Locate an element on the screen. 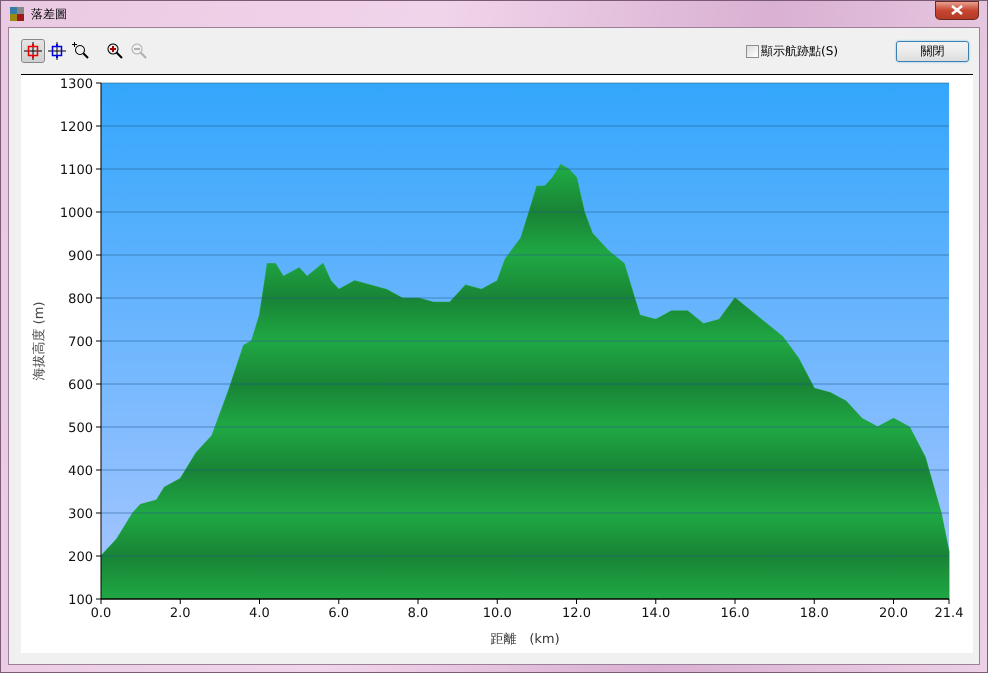  x-tick-label: 20.0 is located at coordinates (893, 613).